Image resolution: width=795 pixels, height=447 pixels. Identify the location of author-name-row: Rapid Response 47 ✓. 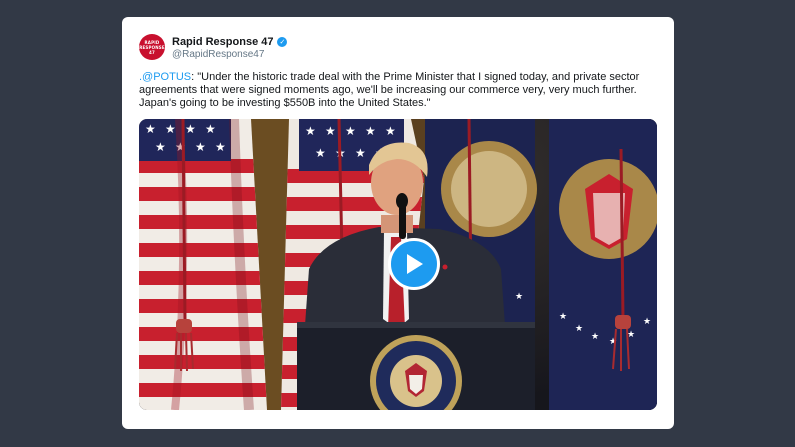
(230, 42).